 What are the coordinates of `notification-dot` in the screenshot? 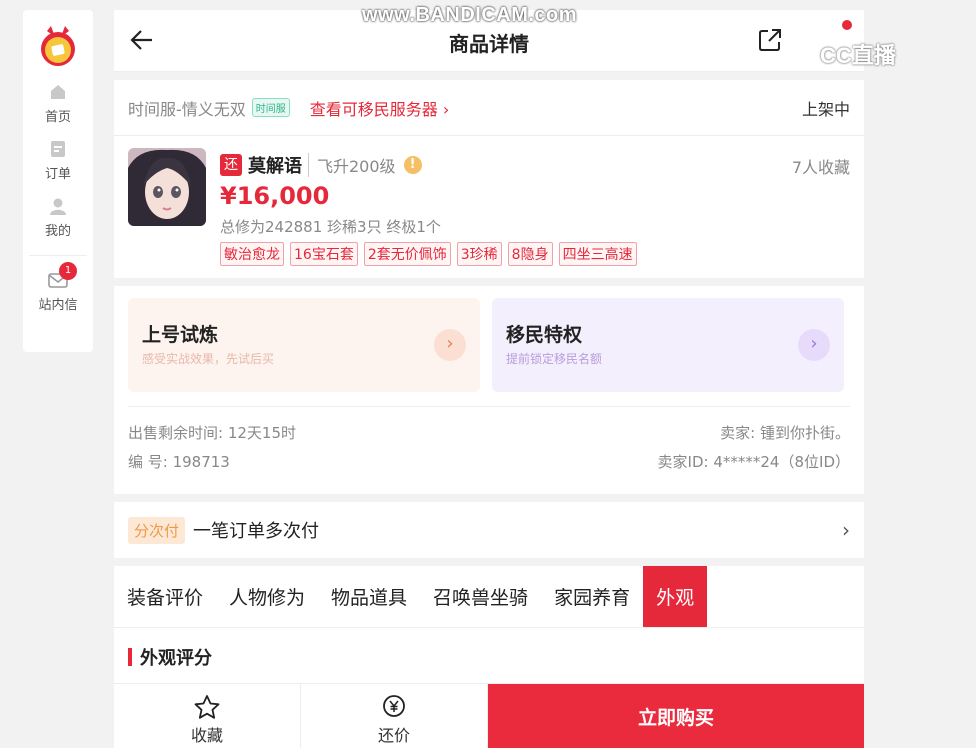 It's located at (847, 25).